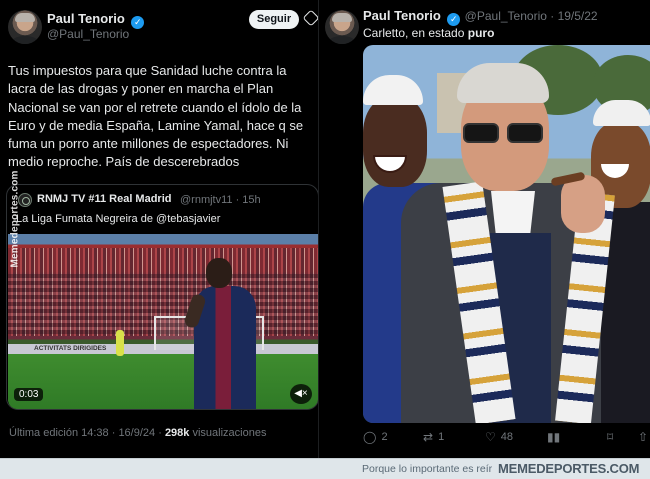 This screenshot has height=479, width=650. Describe the element at coordinates (569, 468) in the screenshot. I see `footer-logo: MEMEDEPORTES.COM` at that location.